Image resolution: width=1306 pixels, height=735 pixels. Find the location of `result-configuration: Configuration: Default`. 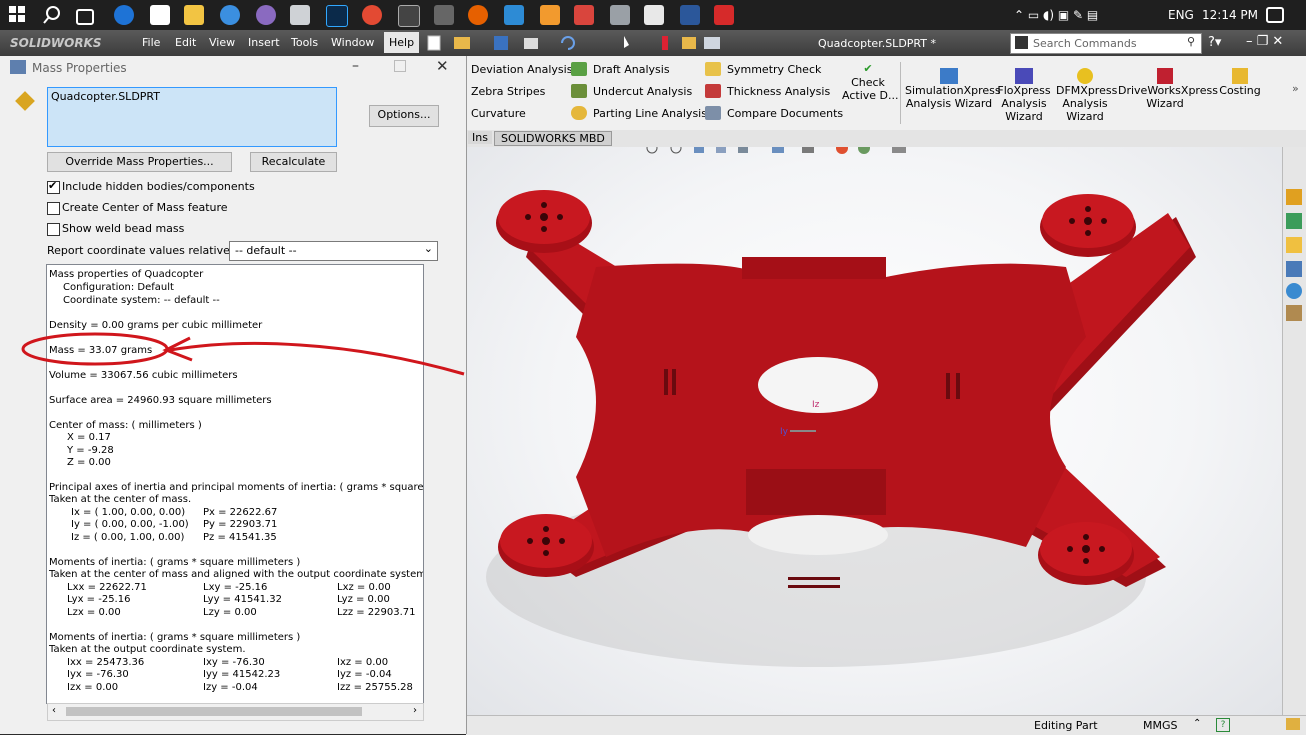

result-configuration: Configuration: Default is located at coordinates (118, 287).